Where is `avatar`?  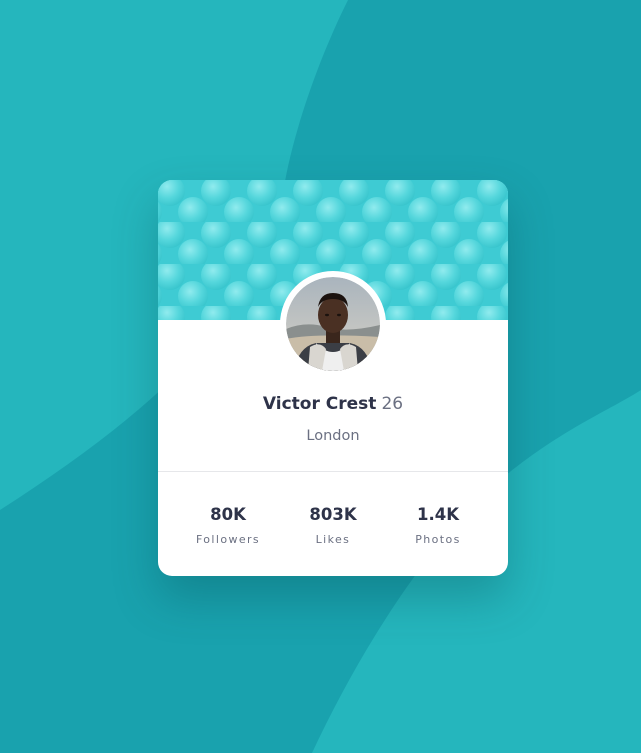 avatar is located at coordinates (333, 324).